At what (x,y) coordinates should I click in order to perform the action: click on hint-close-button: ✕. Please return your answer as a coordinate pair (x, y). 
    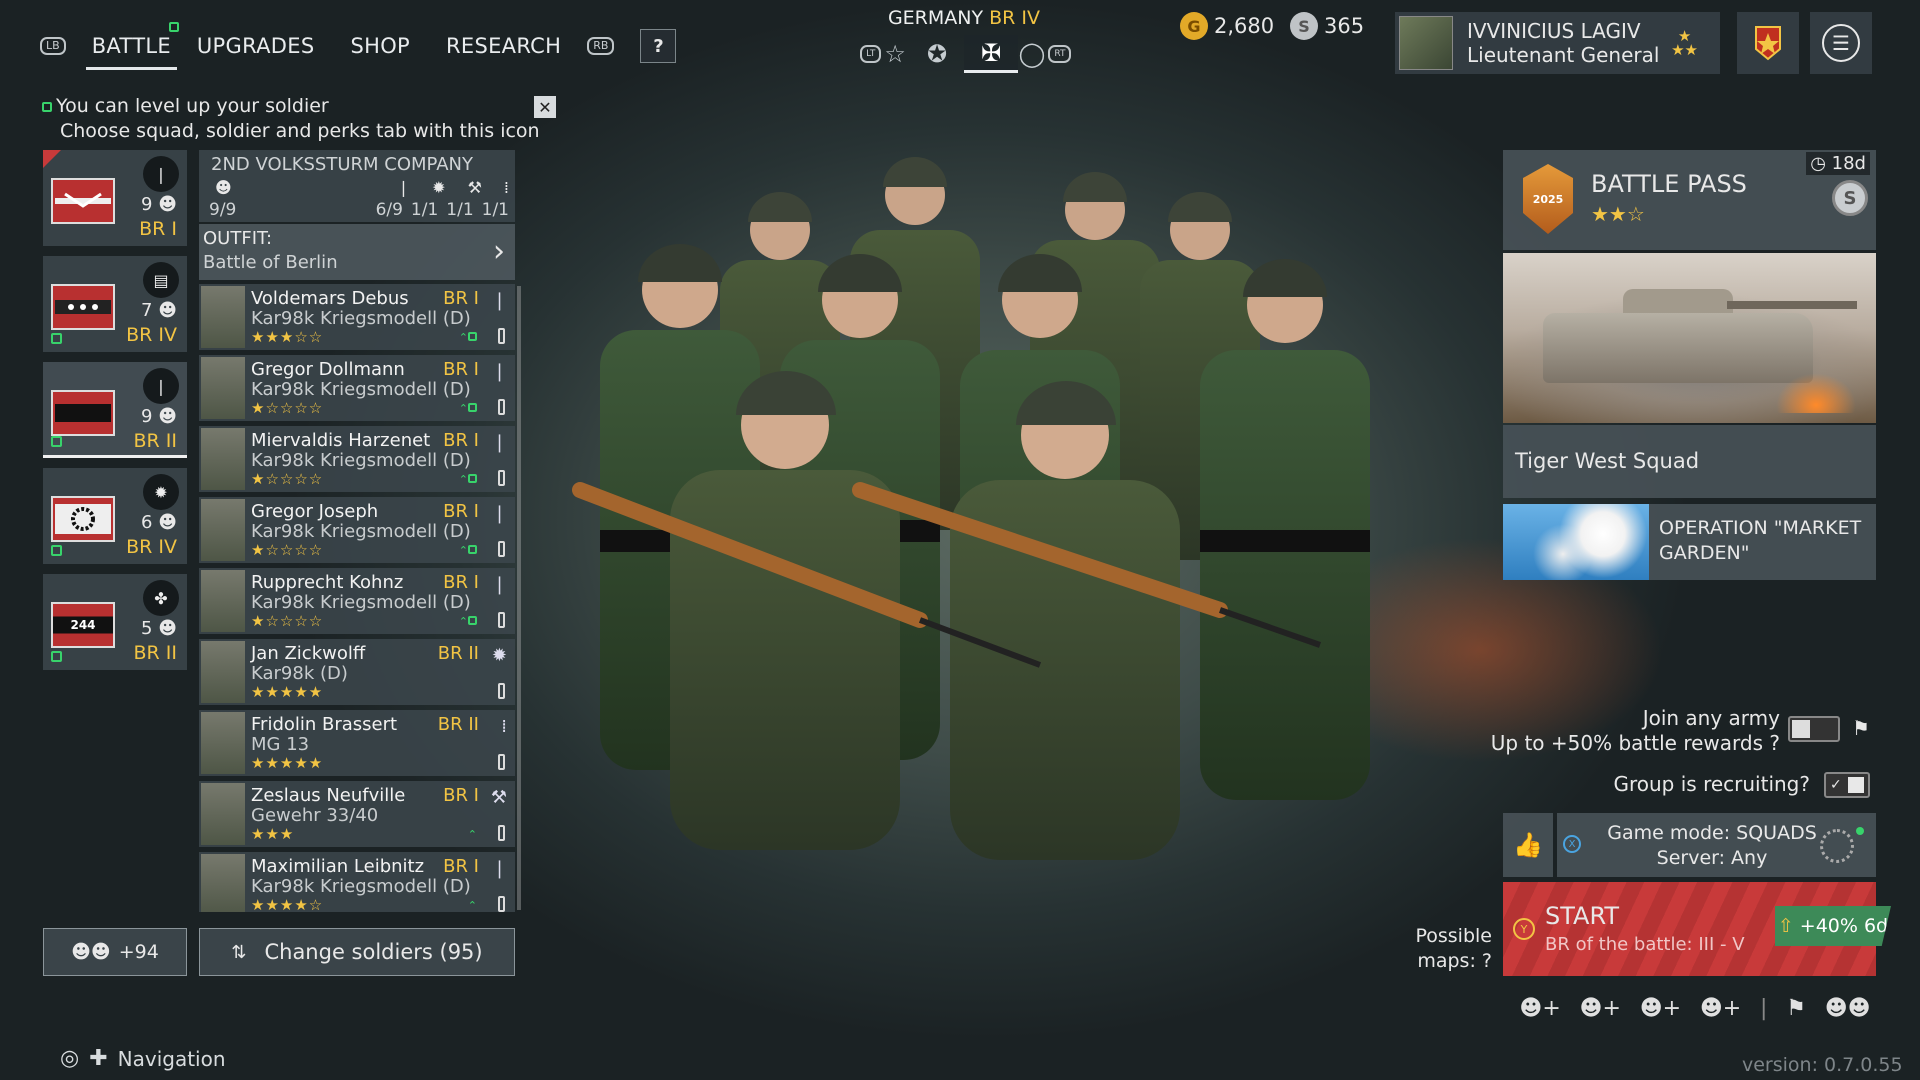
    Looking at the image, I should click on (545, 107).